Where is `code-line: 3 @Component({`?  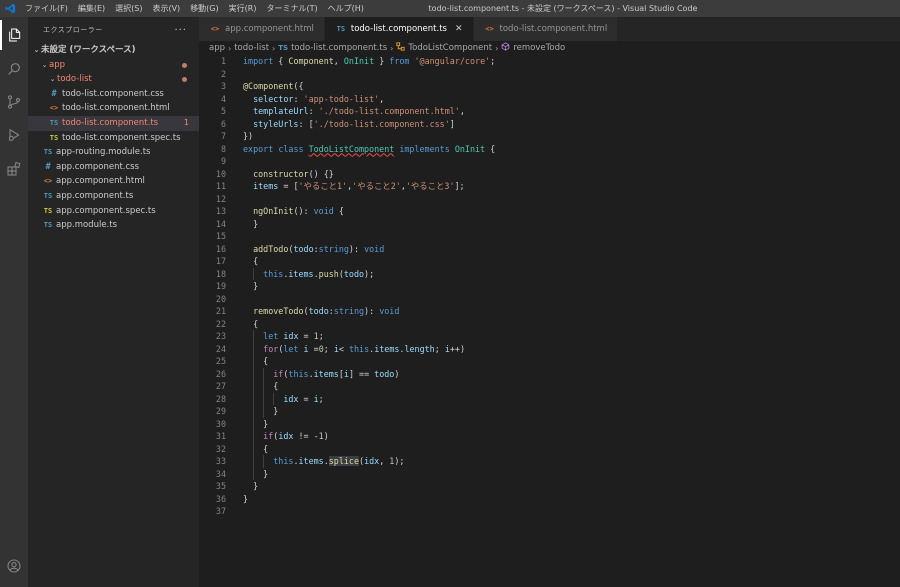 code-line: 3 @Component({ is located at coordinates (549, 86).